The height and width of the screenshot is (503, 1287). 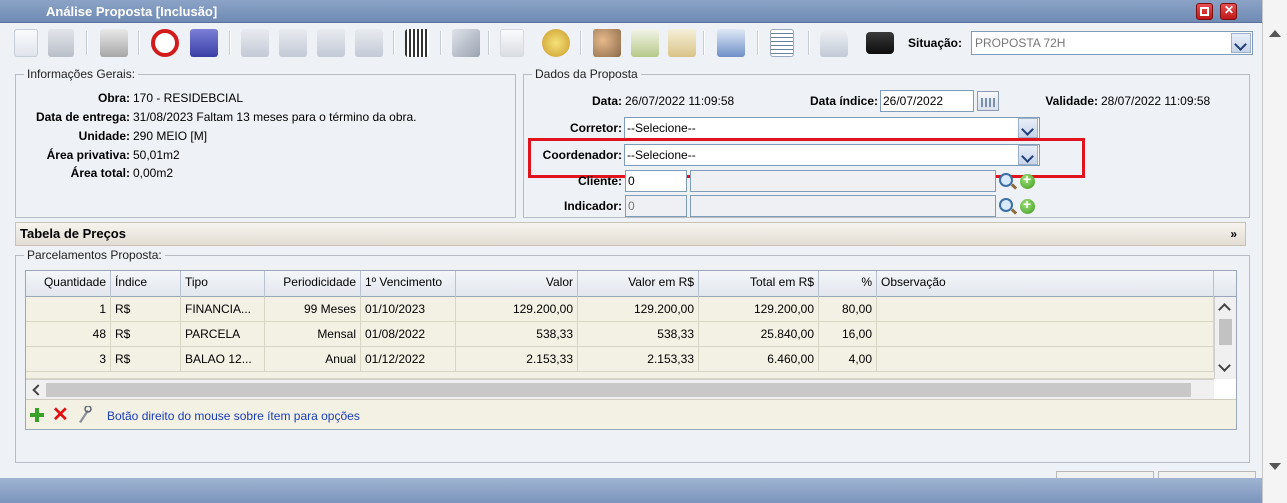 I want to click on cell-percent: 4,00, so click(x=848, y=359).